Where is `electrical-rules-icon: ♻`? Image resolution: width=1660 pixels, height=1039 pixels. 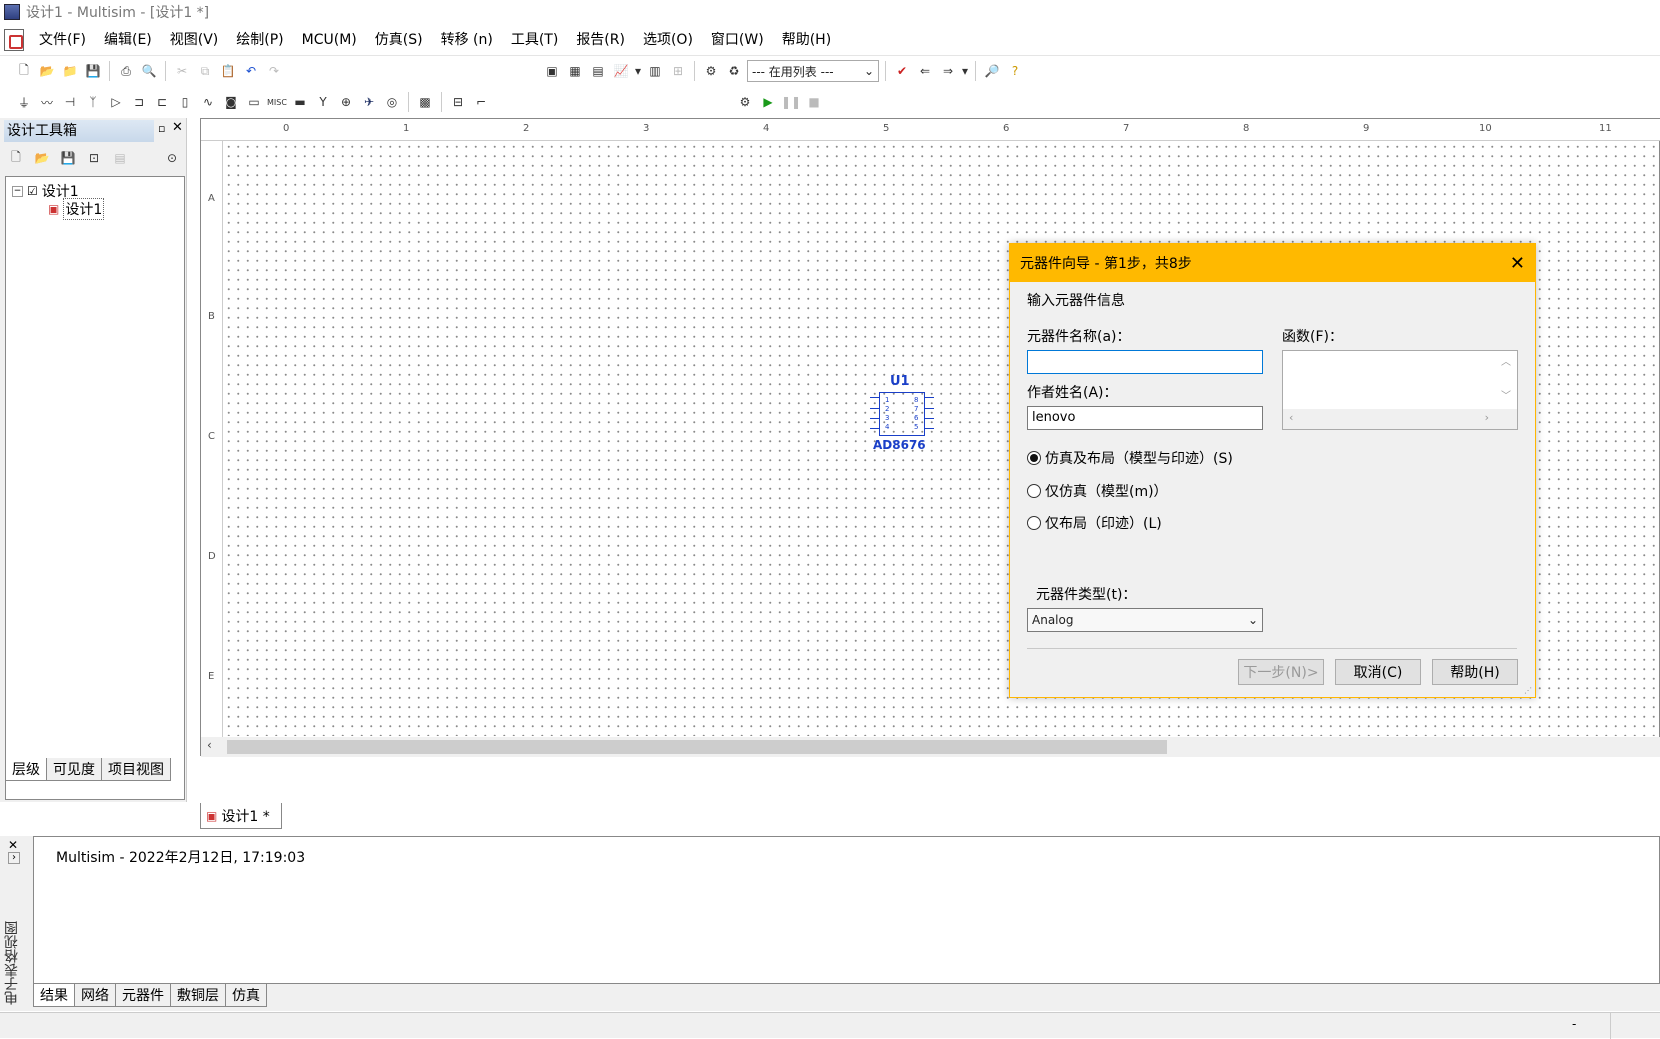 electrical-rules-icon: ♻ is located at coordinates (734, 71).